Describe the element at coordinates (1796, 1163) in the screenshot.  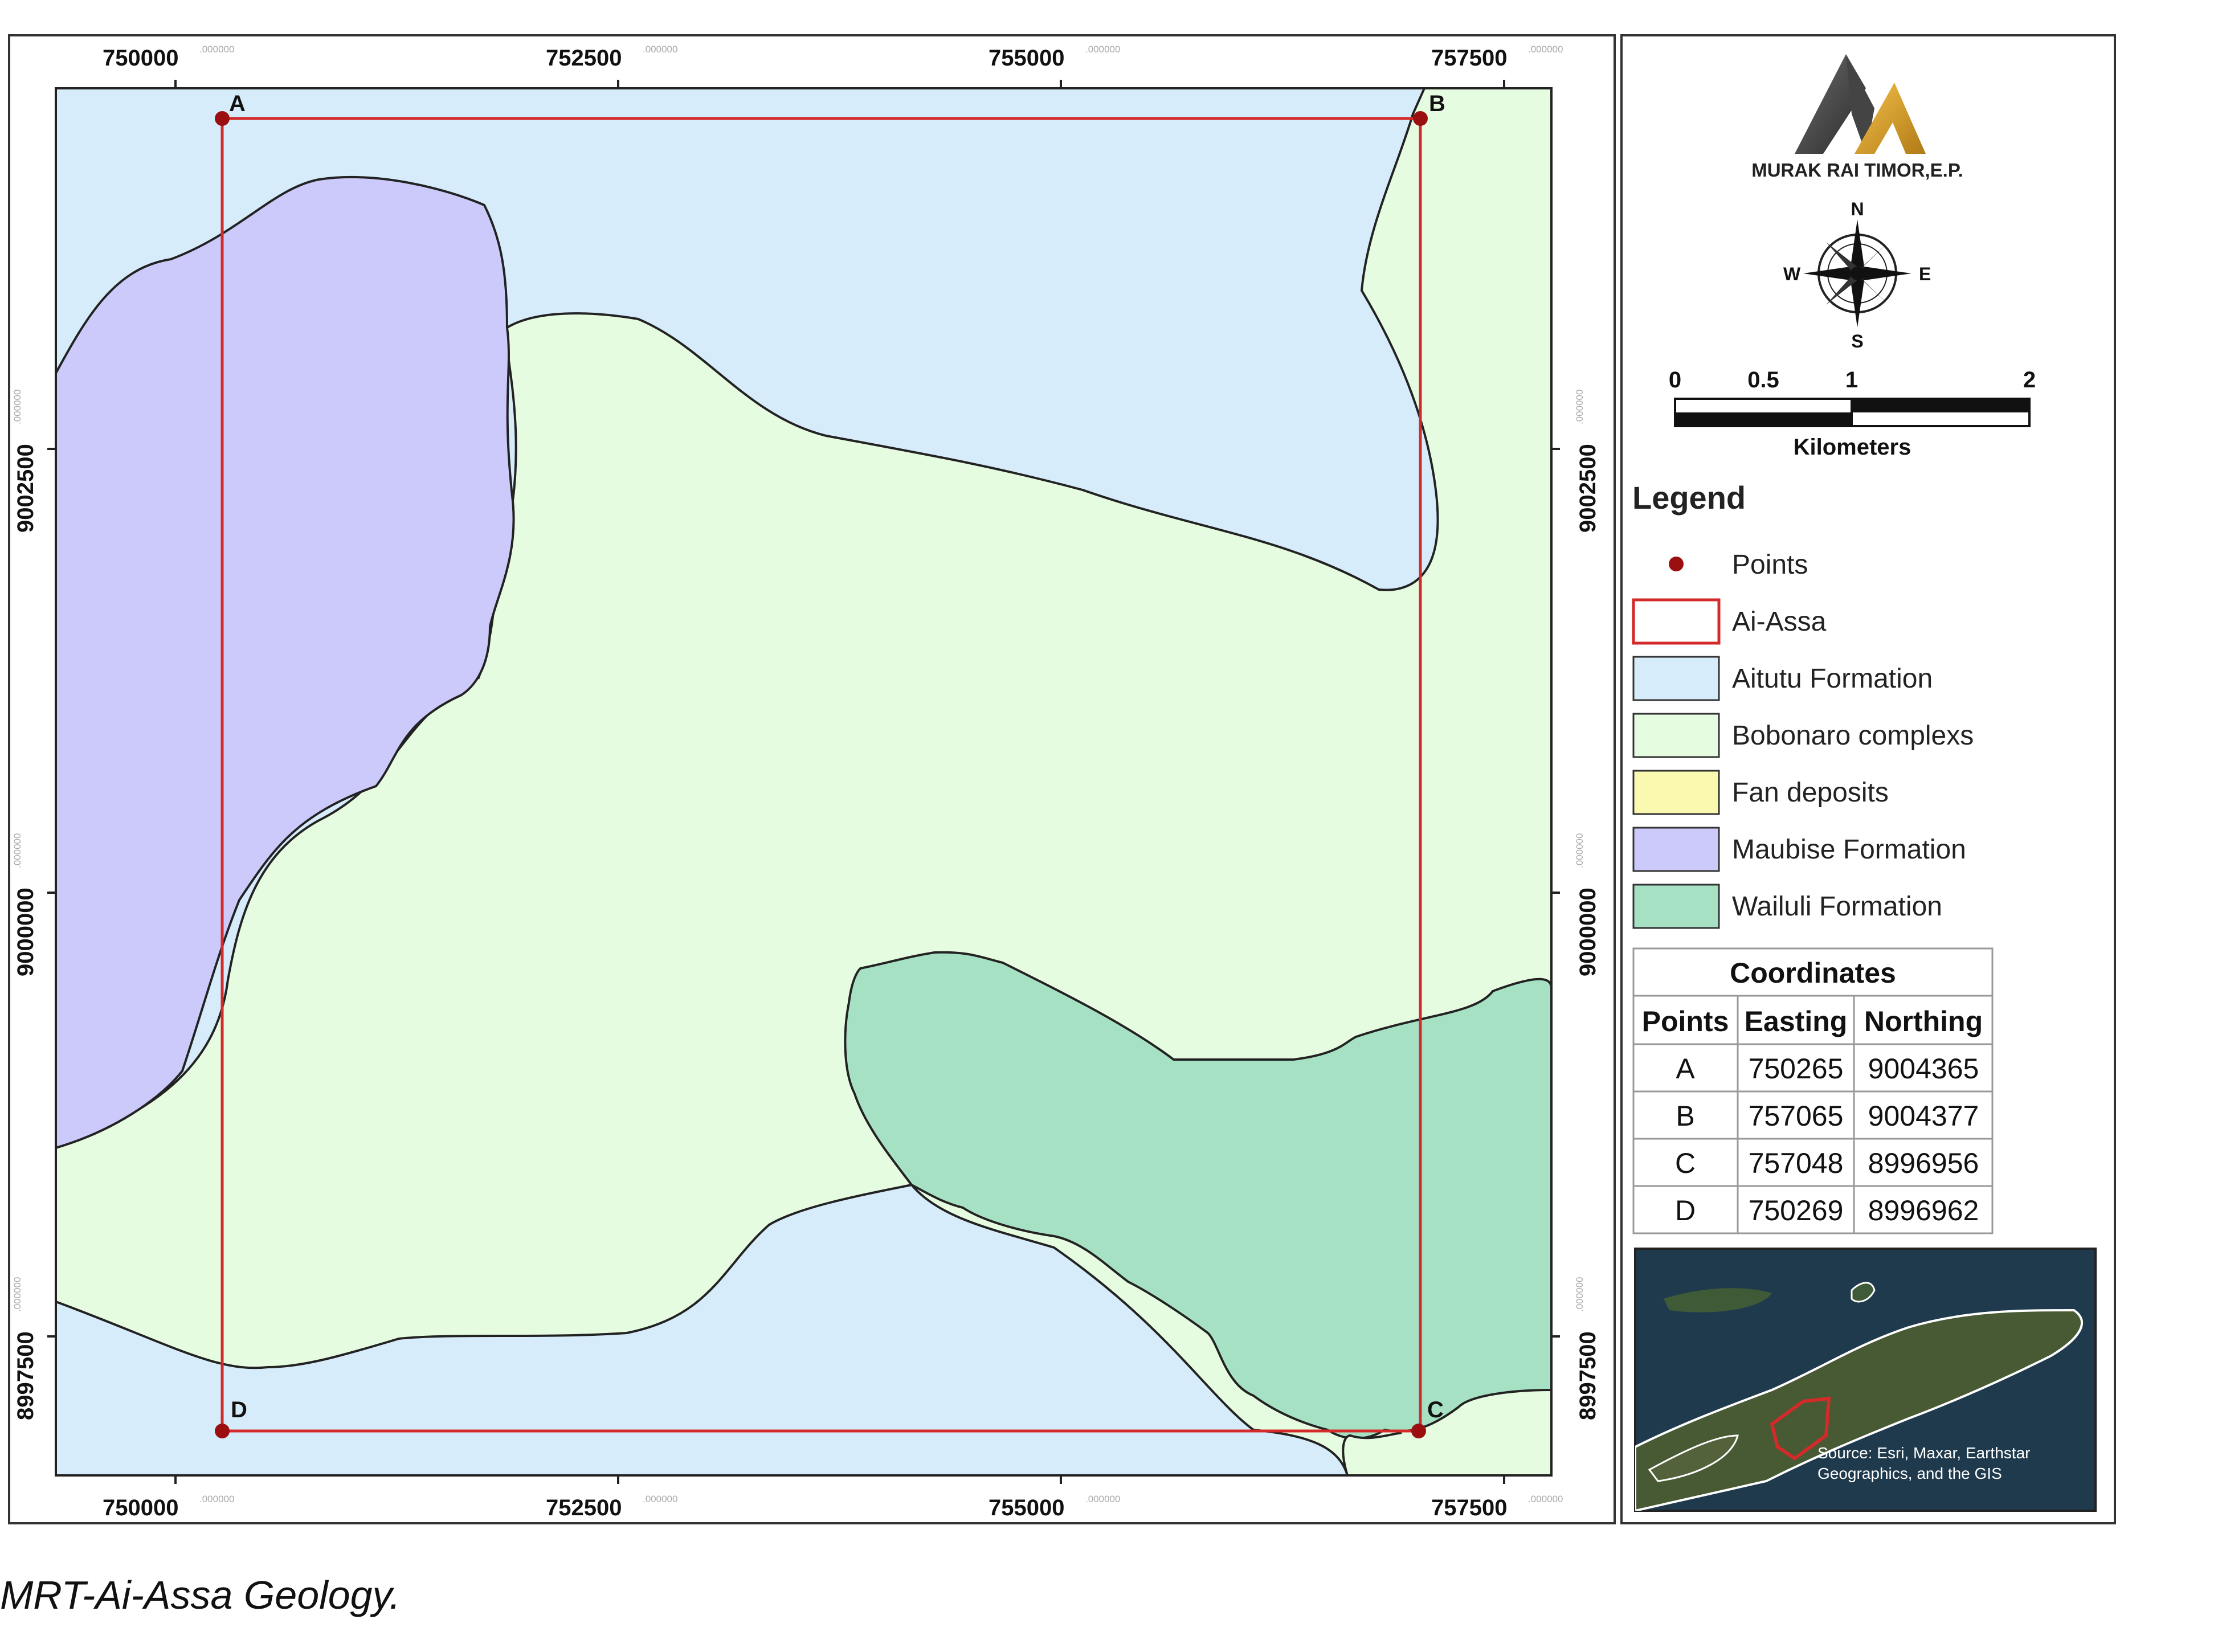
I see `table-cell: 757048` at that location.